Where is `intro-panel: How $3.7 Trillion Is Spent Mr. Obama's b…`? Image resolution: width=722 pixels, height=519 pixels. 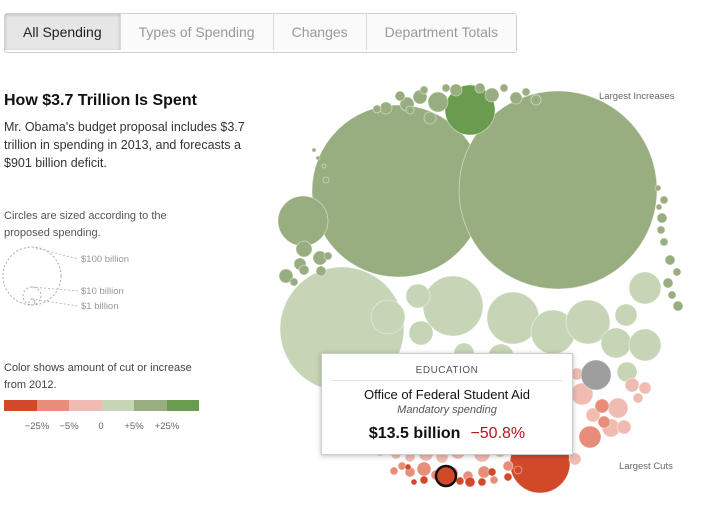
intro-panel: How $3.7 Trillion Is Spent Mr. Obama's b… is located at coordinates (129, 132).